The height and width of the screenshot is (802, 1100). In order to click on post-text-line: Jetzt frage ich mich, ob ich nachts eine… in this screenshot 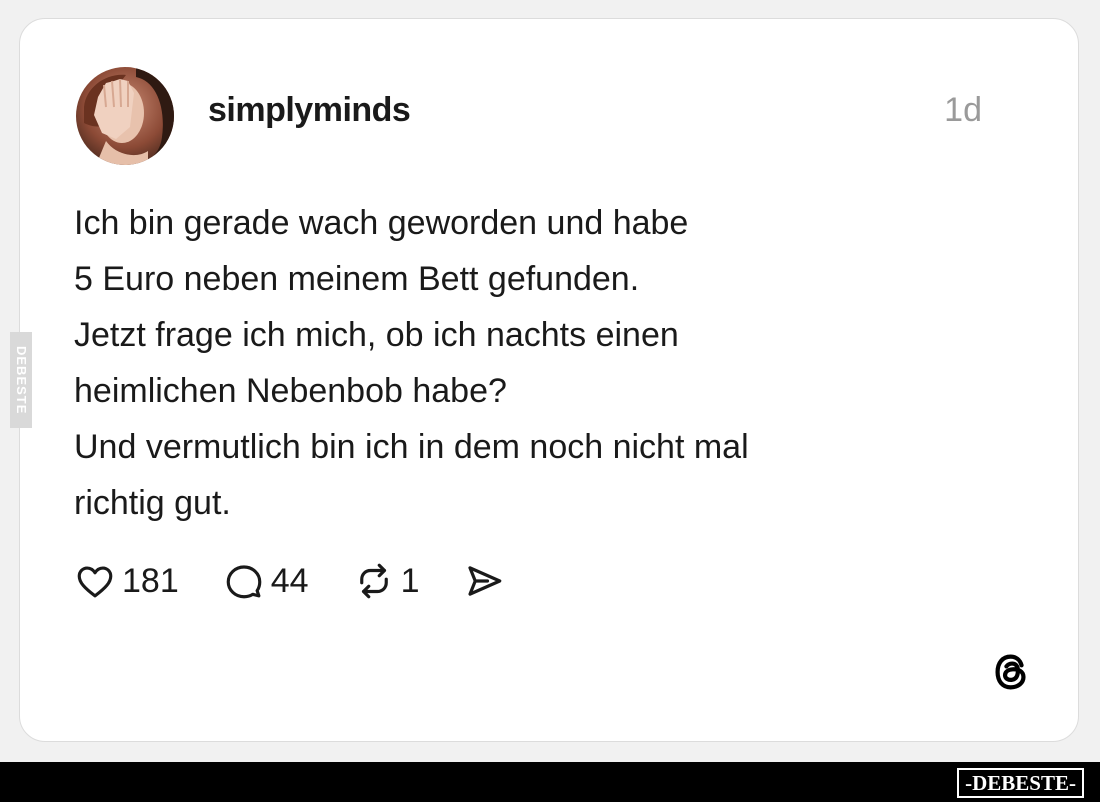, I will do `click(376, 335)`.